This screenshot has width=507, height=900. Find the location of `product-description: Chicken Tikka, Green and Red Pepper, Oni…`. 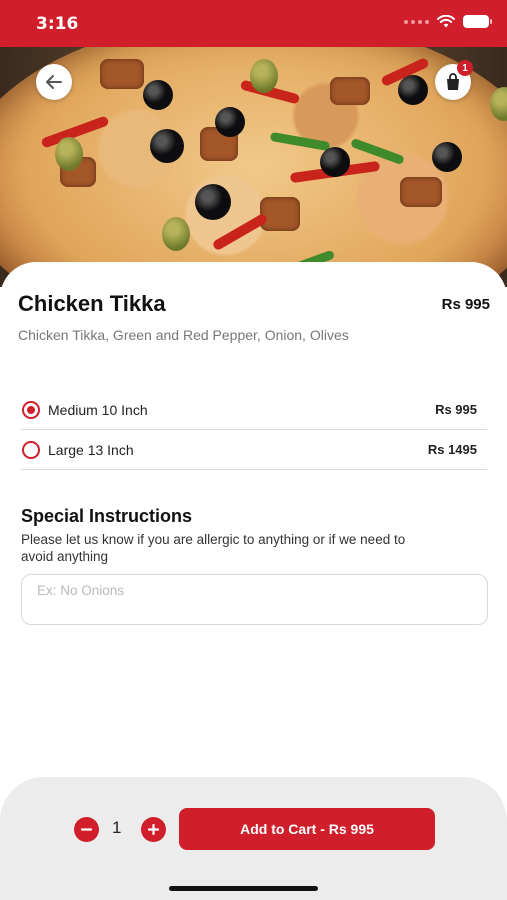

product-description: Chicken Tikka, Green and Red Pepper, Oni… is located at coordinates (183, 335).